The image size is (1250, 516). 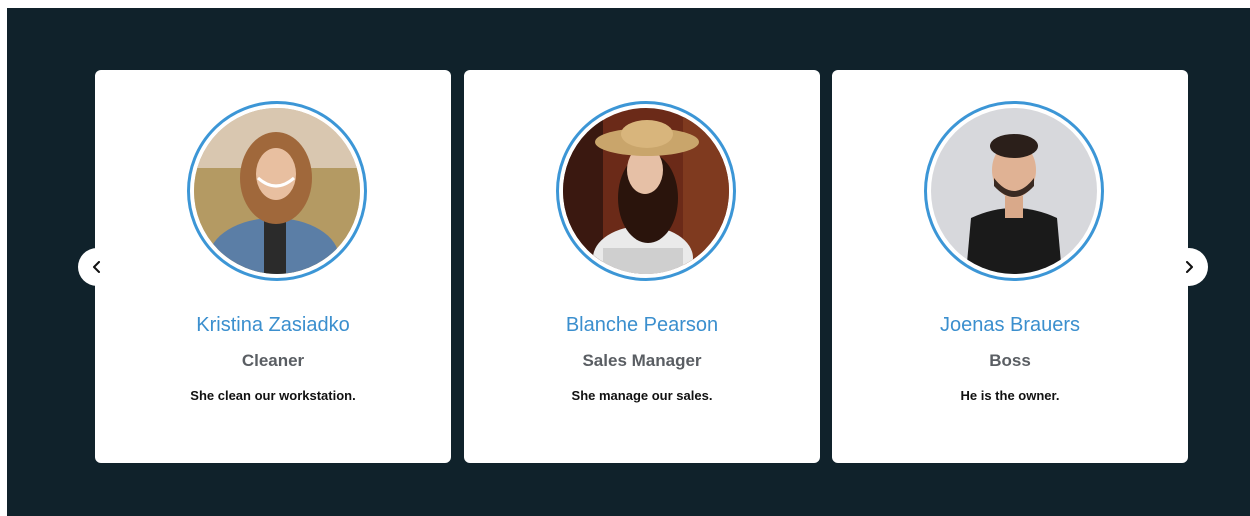 I want to click on member-description: He is the owner., so click(x=1010, y=395).